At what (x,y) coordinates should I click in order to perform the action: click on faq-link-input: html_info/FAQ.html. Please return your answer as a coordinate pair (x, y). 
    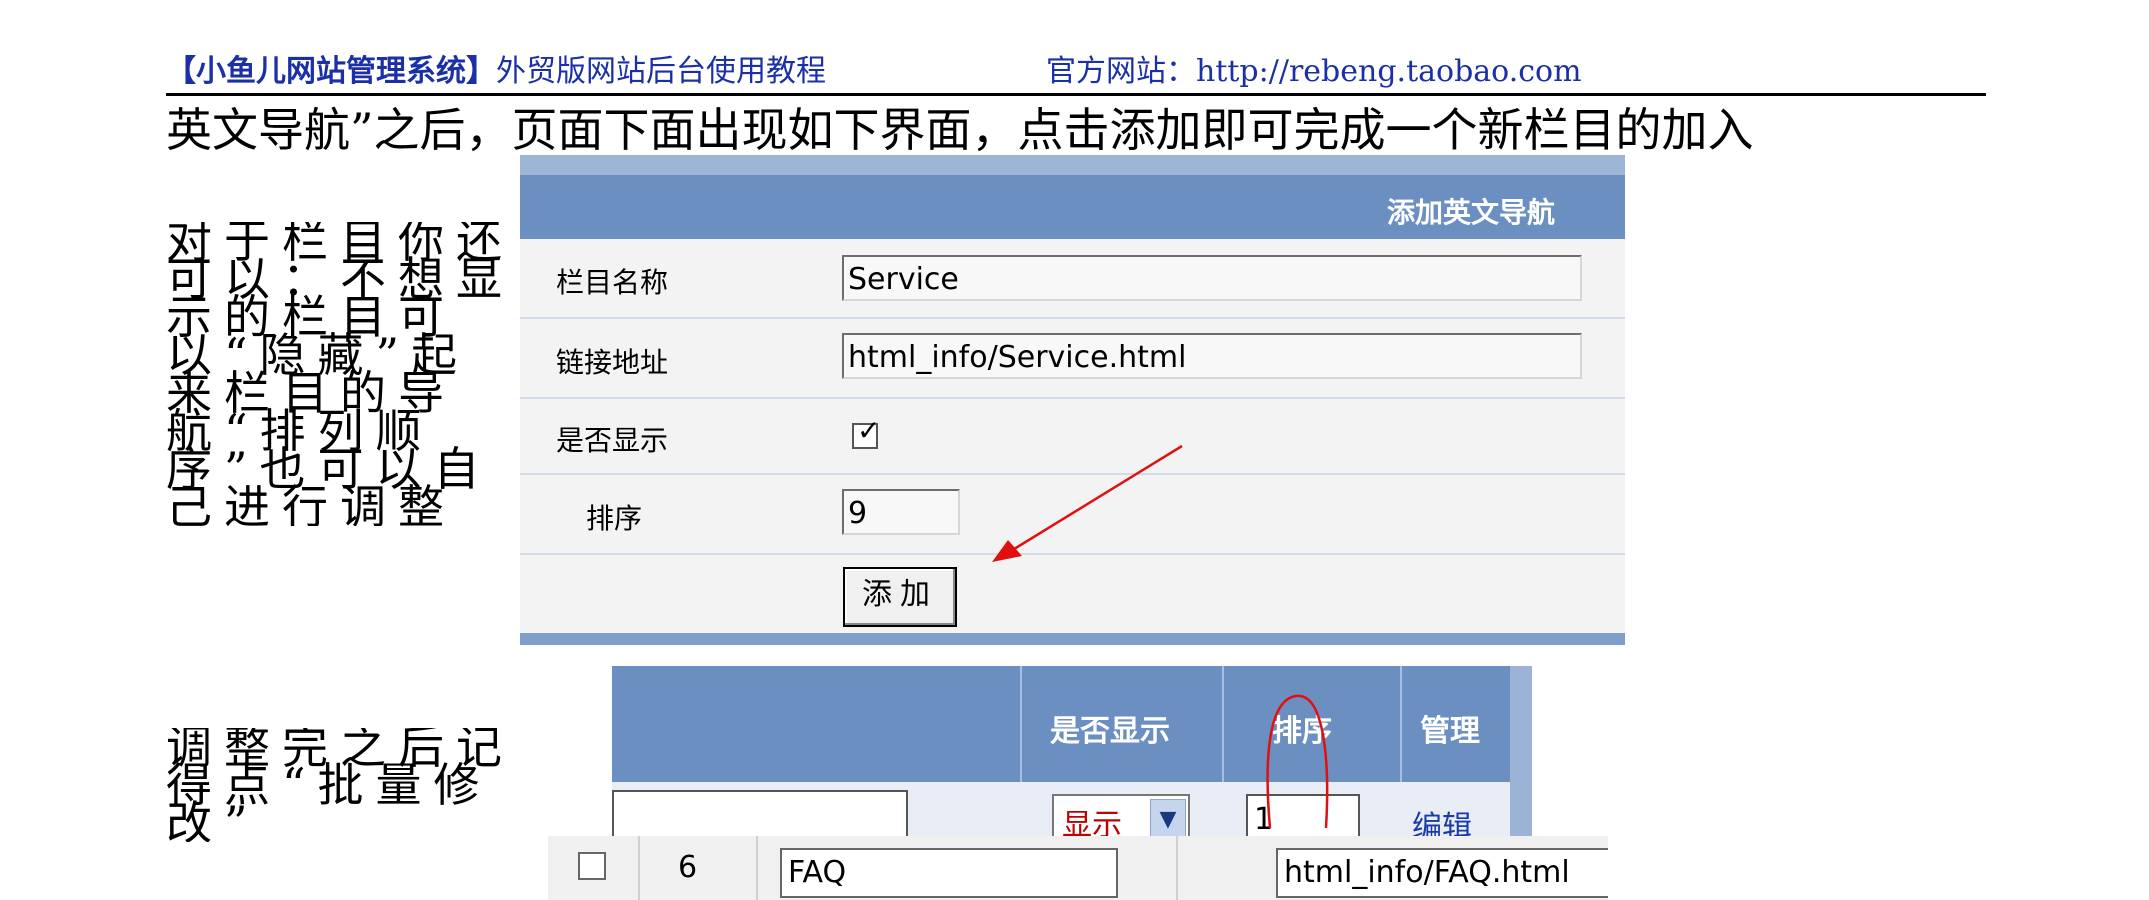
    Looking at the image, I should click on (1442, 873).